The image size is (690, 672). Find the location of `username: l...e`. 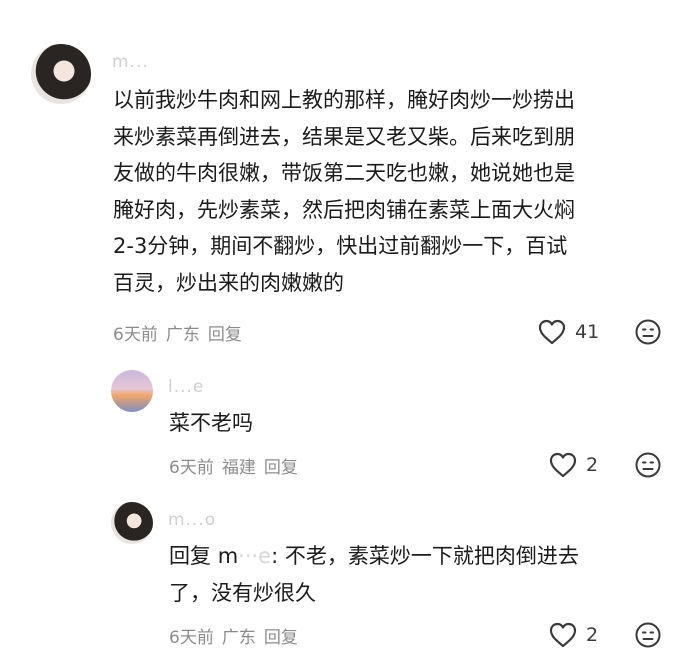

username: l...e is located at coordinates (186, 387).